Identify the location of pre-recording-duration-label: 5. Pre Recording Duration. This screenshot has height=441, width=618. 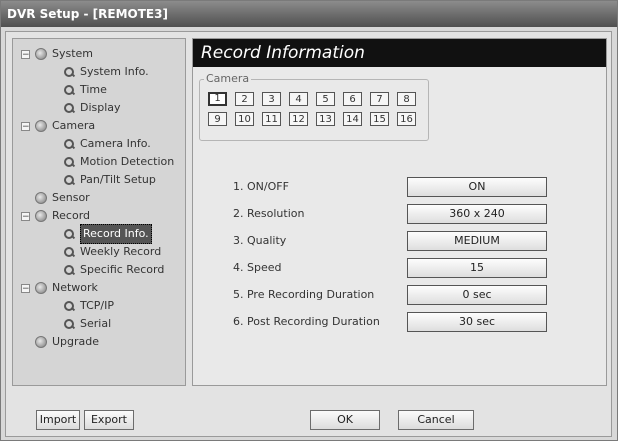
(304, 294).